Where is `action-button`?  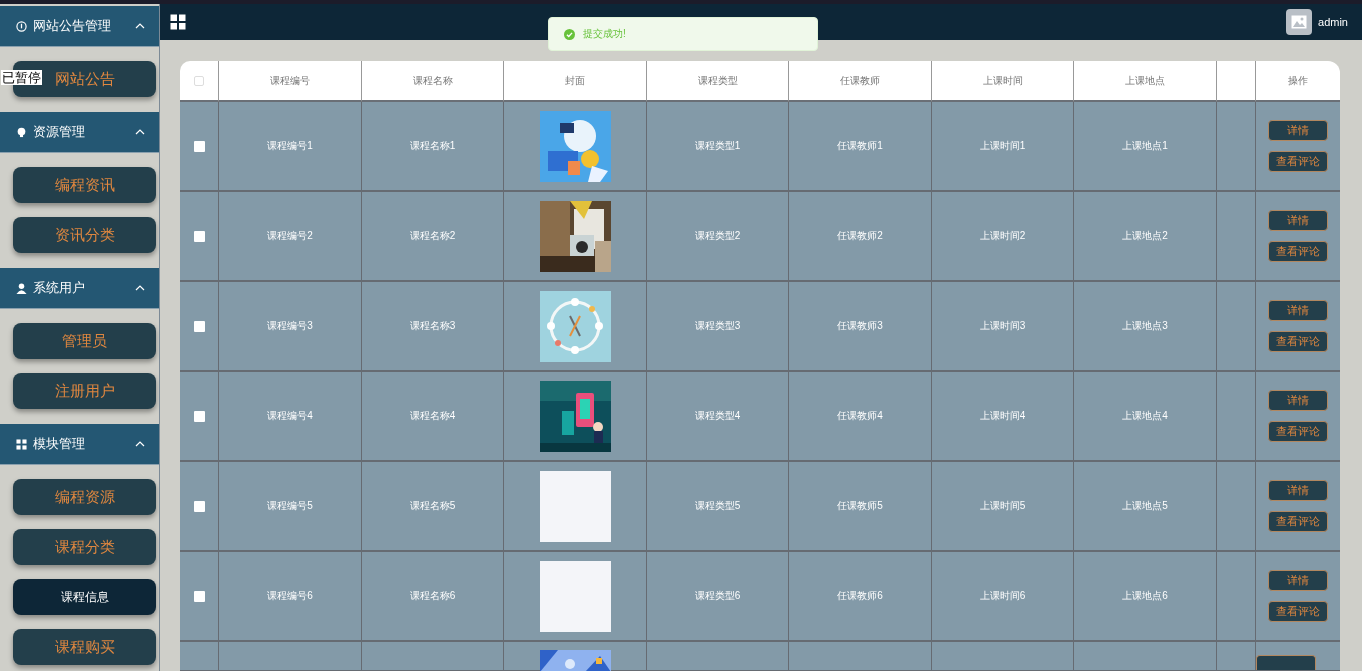 action-button is located at coordinates (1286, 662).